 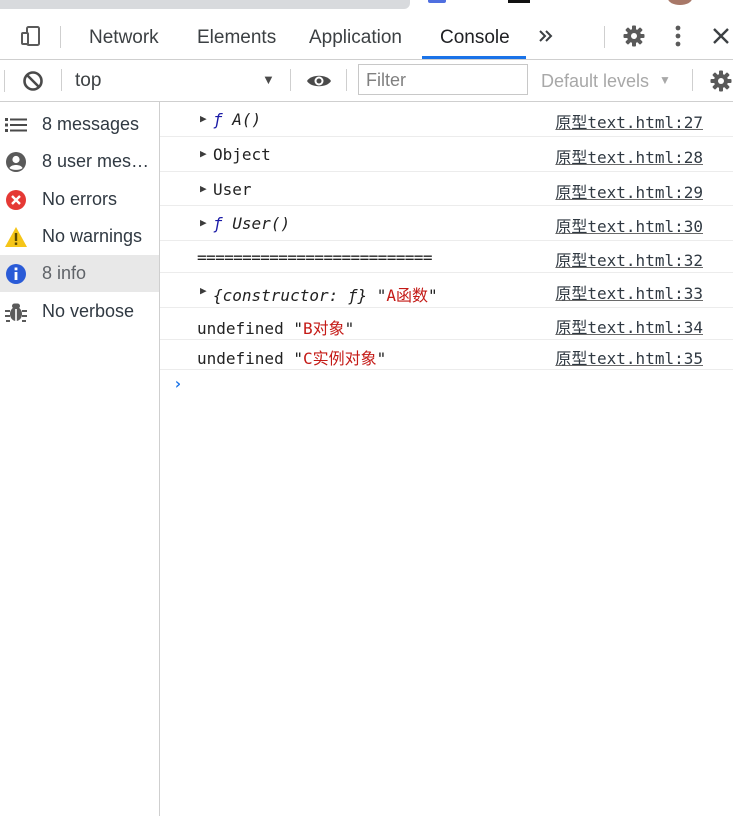 I want to click on list-icon, so click(x=16, y=124).